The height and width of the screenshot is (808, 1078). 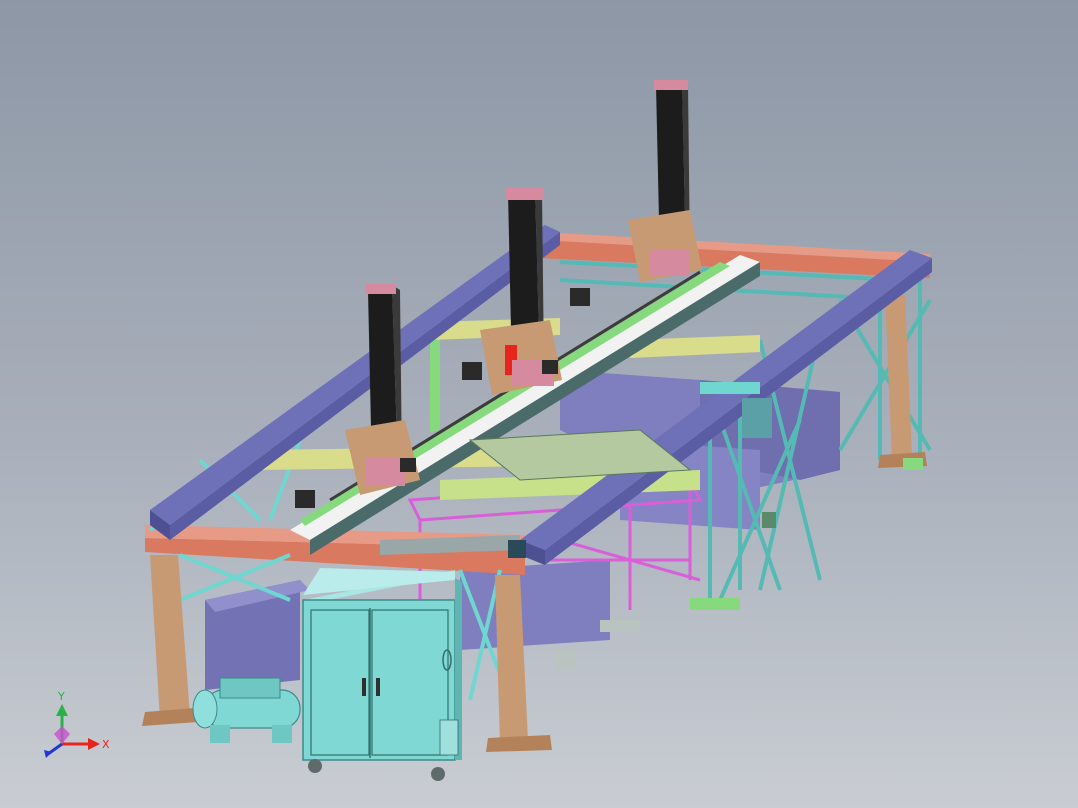 I want to click on triad-y-label: Y, so click(x=61, y=696).